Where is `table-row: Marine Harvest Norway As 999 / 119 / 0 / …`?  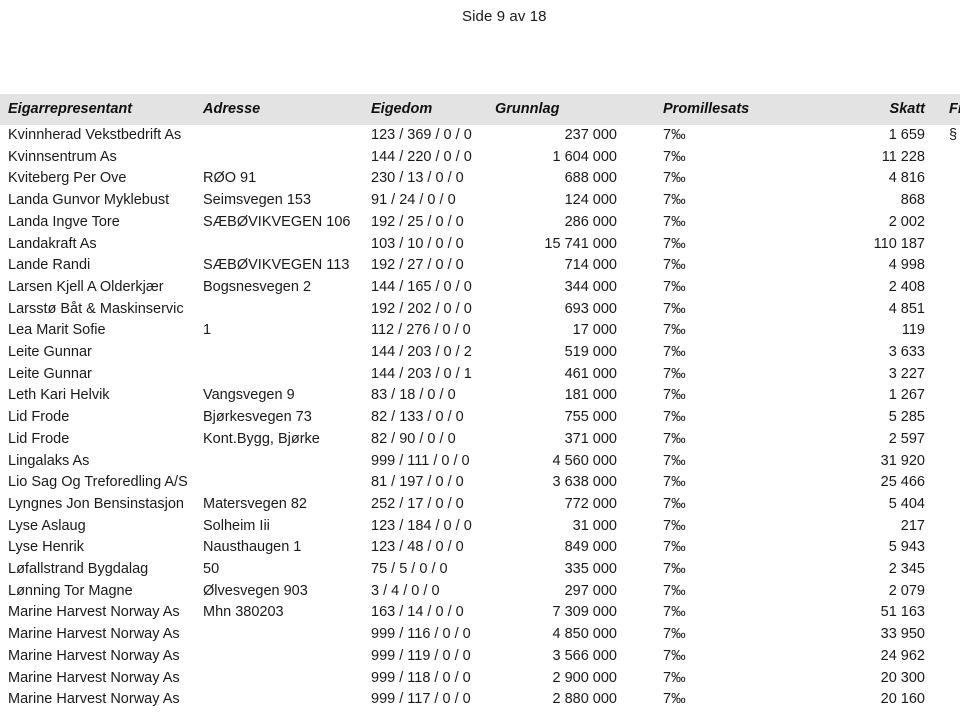 table-row: Marine Harvest Norway As 999 / 119 / 0 / … is located at coordinates (480, 657).